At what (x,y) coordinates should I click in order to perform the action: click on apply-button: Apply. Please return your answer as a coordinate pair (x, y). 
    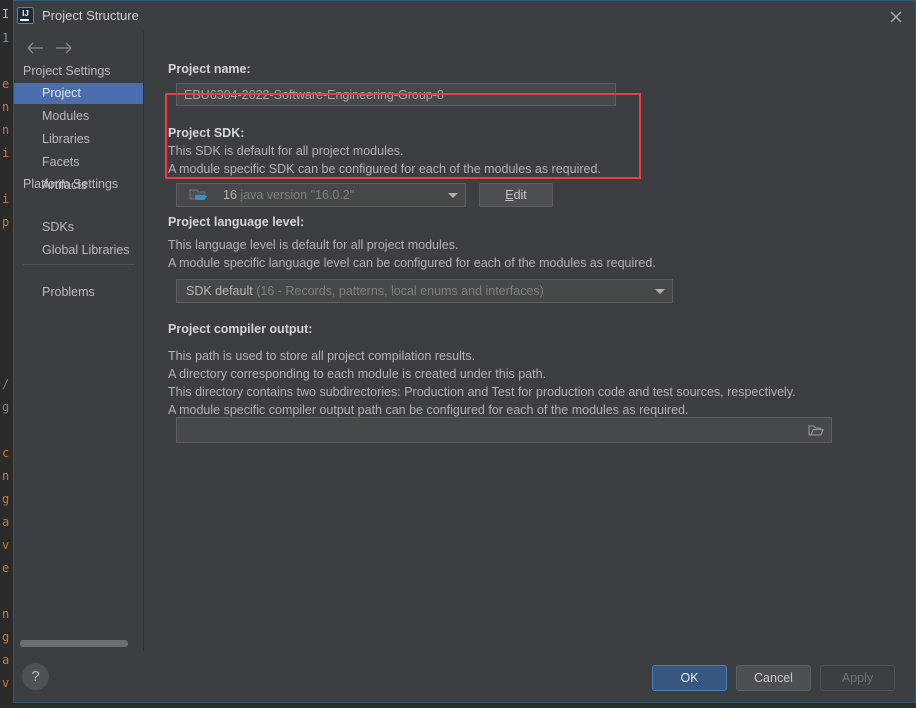
    Looking at the image, I should click on (857, 678).